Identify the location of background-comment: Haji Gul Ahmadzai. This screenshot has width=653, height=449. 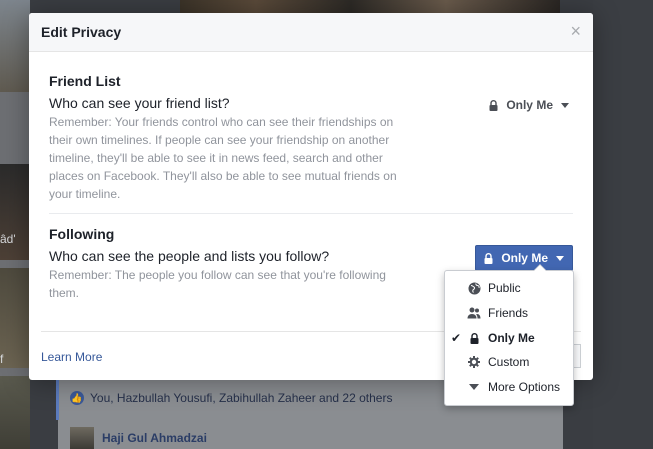
(138, 438).